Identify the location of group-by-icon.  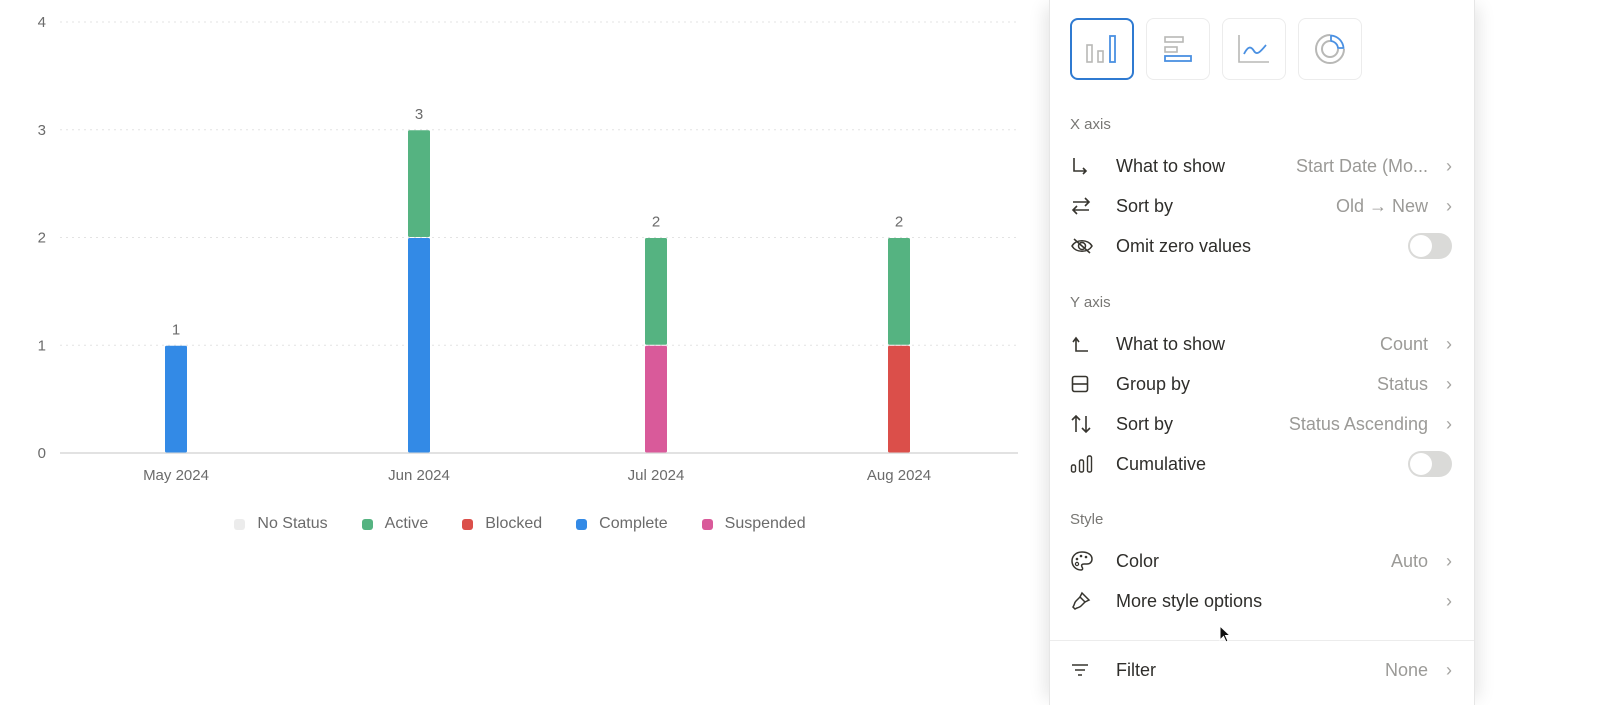
(1084, 384).